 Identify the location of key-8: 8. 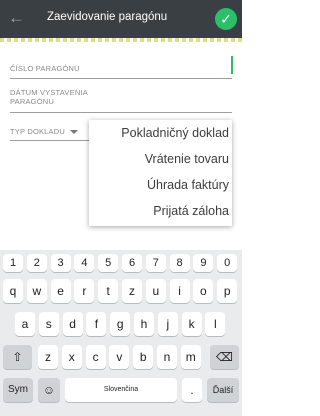
(179, 263).